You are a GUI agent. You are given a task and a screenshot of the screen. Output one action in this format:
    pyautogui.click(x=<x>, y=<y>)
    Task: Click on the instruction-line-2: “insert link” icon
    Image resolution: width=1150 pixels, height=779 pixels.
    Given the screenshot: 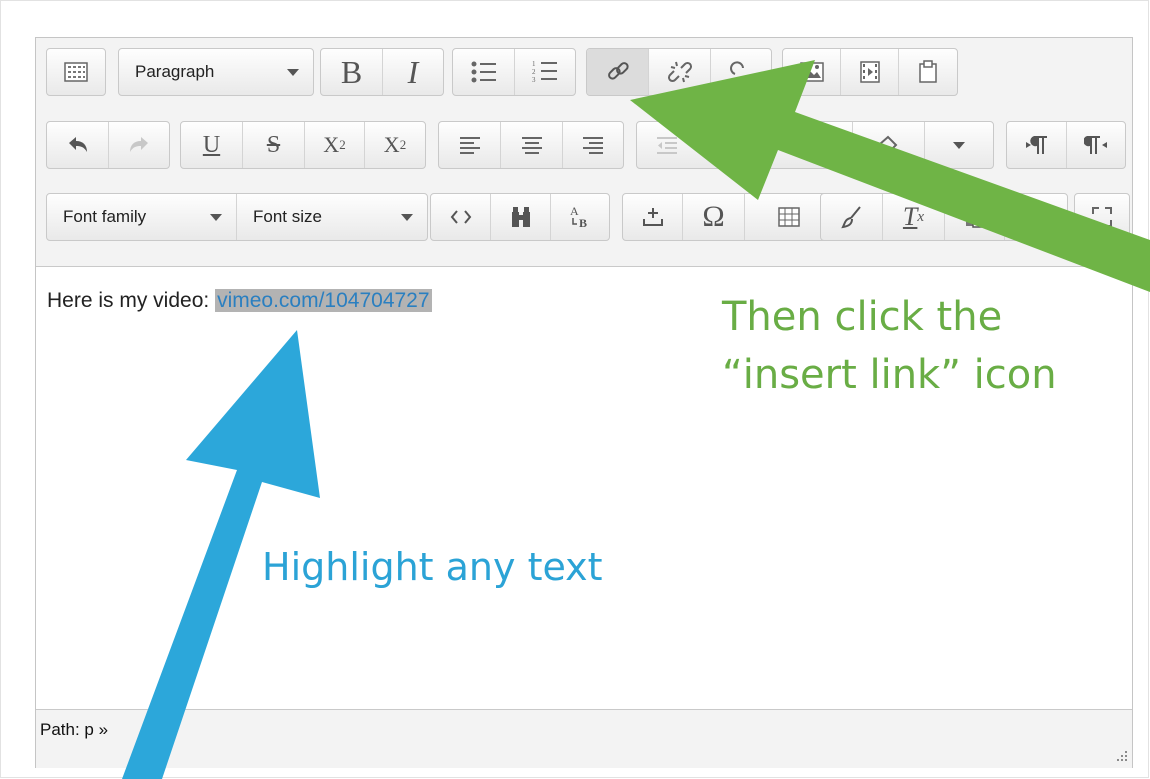 What is the action you would take?
    pyautogui.click(x=889, y=375)
    